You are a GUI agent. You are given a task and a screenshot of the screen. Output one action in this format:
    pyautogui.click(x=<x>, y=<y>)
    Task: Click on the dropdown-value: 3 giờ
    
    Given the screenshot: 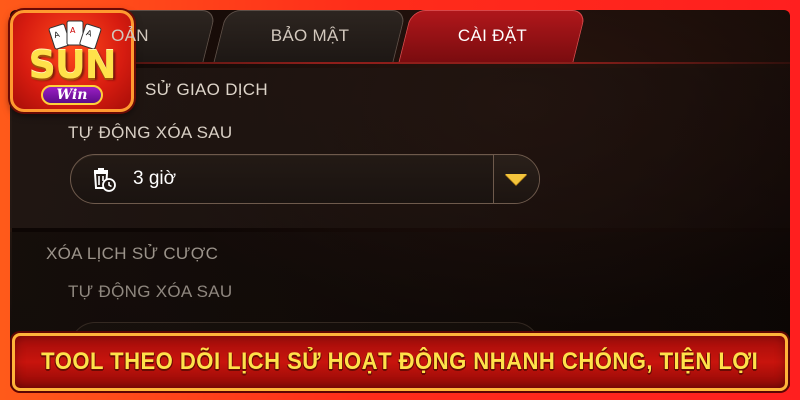 What is the action you would take?
    pyautogui.click(x=155, y=178)
    